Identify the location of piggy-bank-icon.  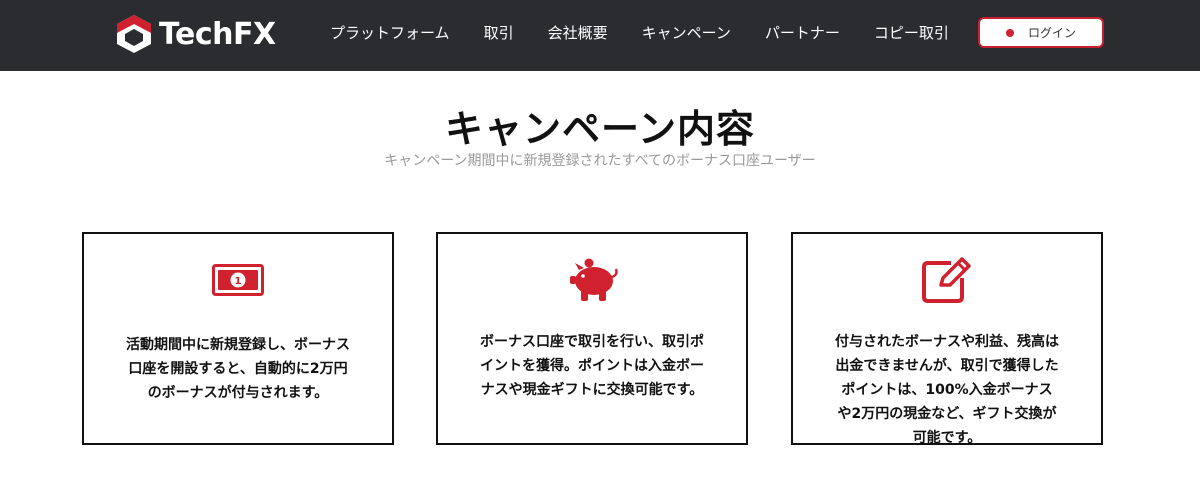
(594, 279).